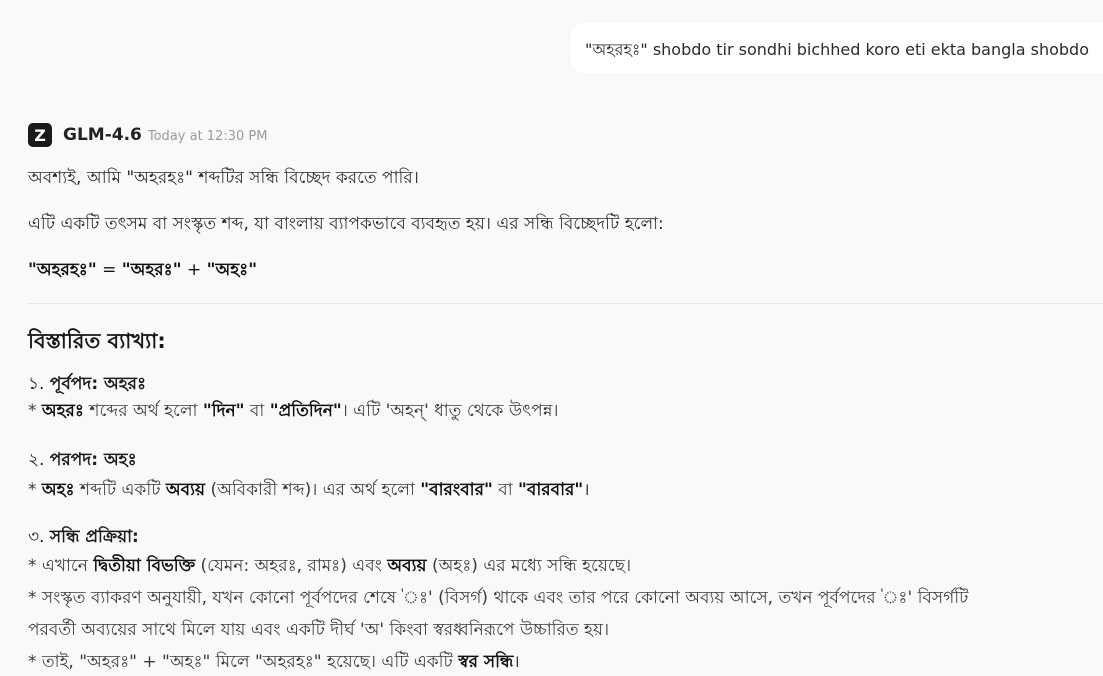 The image size is (1103, 676). What do you see at coordinates (36, 384) in the screenshot?
I see `section-1-number: ১.` at bounding box center [36, 384].